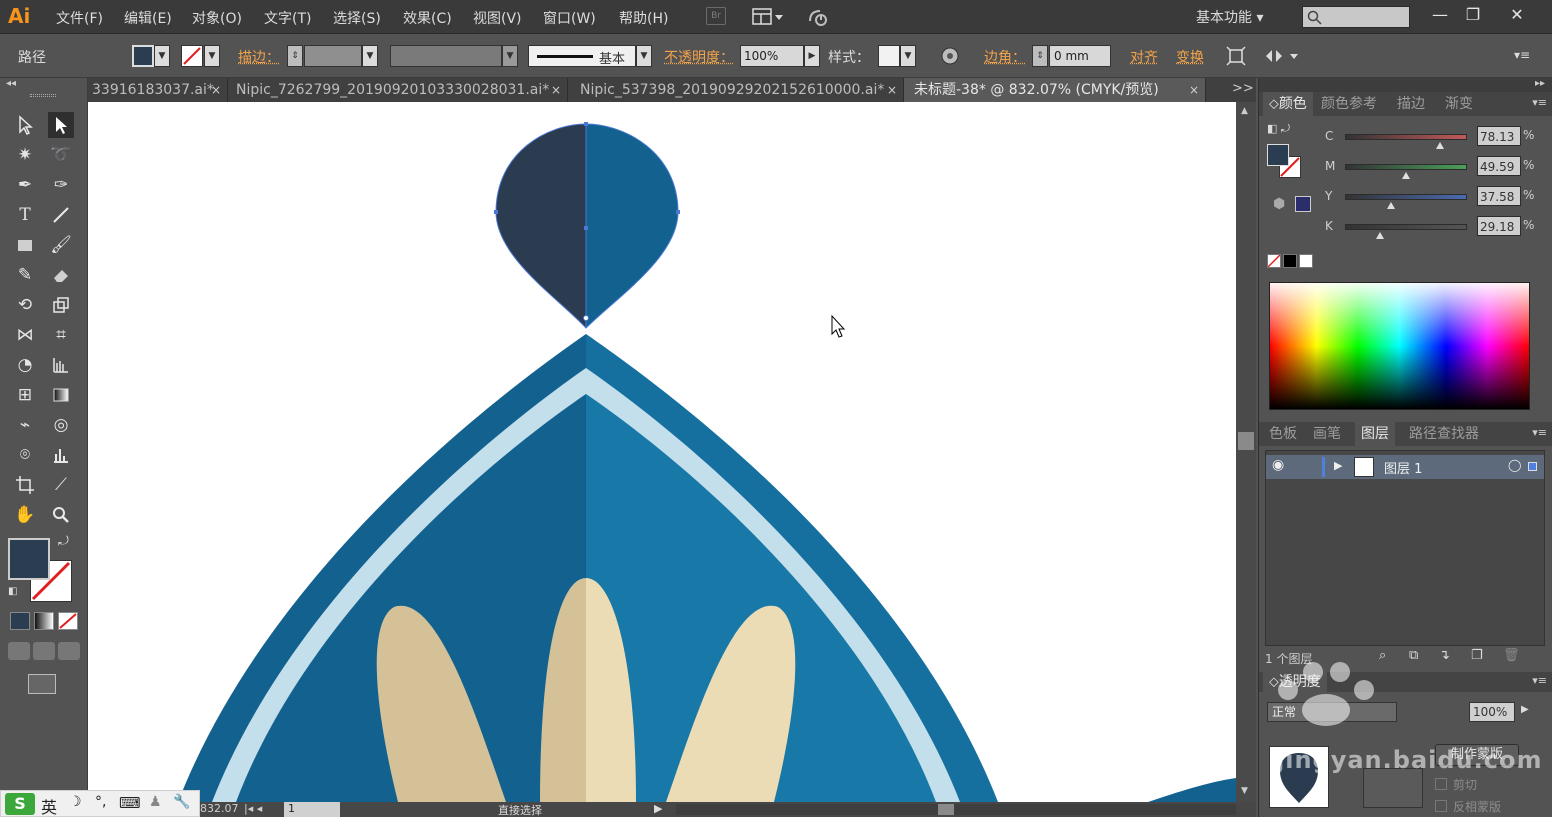 The height and width of the screenshot is (817, 1552). I want to click on tab-pathfinder: 路径查找器, so click(1444, 434).